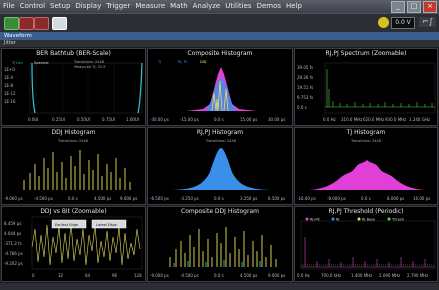 The height and width of the screenshot is (290, 439). Describe the element at coordinates (13, 253) in the screenshot. I see `bit-ytick-3: -4.786 ps` at that location.